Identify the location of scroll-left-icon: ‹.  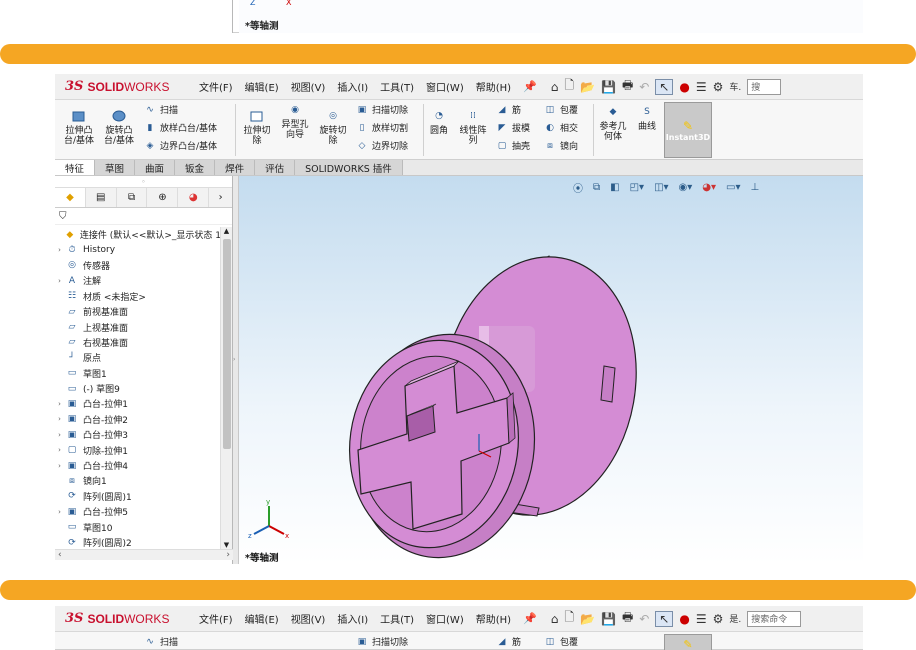
(60, 555).